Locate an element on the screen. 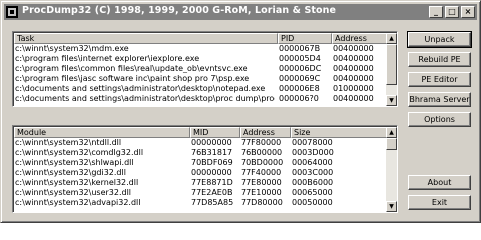 Image resolution: width=481 pixels, height=240 pixels. list-cell: 76B31817 is located at coordinates (212, 153).